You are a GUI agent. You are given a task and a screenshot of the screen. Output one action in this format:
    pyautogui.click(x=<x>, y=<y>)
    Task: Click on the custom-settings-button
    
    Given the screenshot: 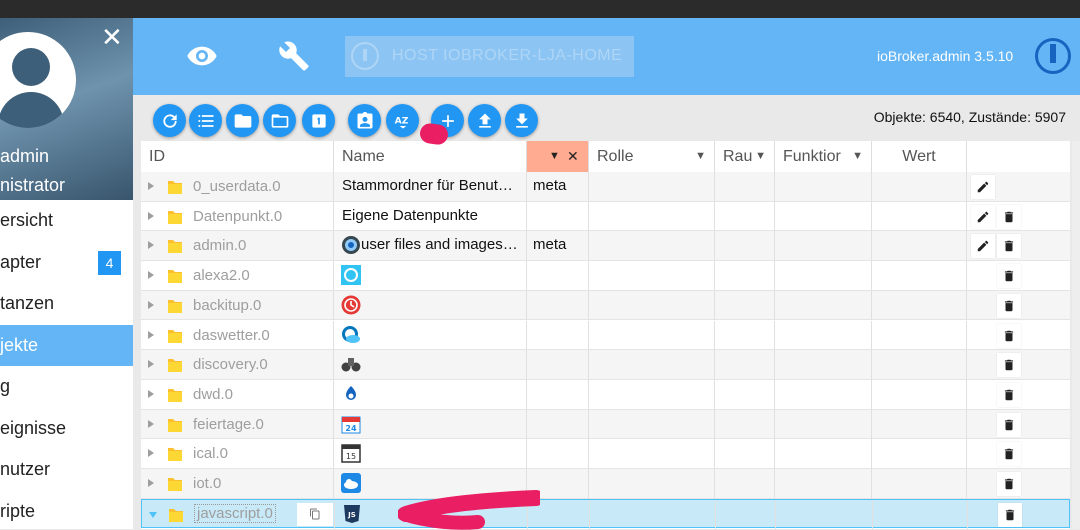 What is the action you would take?
    pyautogui.click(x=364, y=120)
    